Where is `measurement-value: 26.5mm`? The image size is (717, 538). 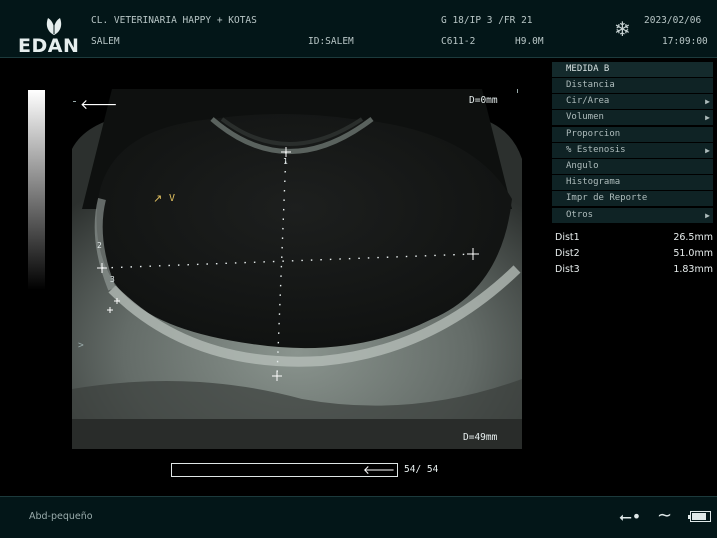
measurement-value: 26.5mm is located at coordinates (693, 237).